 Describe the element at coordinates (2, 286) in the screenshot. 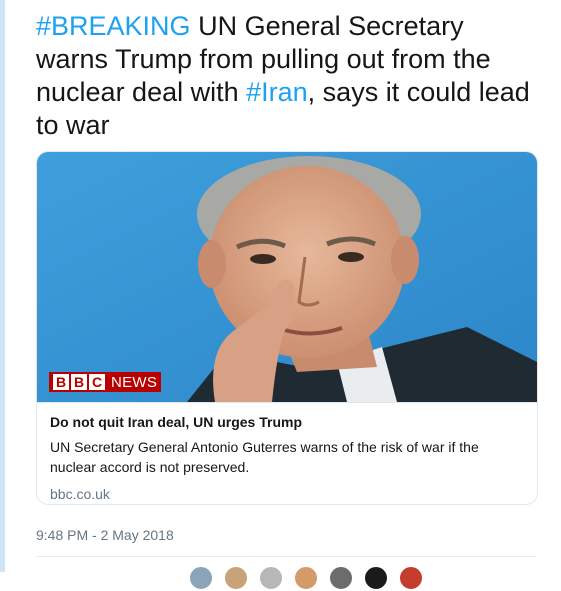

I see `thread-rule` at that location.